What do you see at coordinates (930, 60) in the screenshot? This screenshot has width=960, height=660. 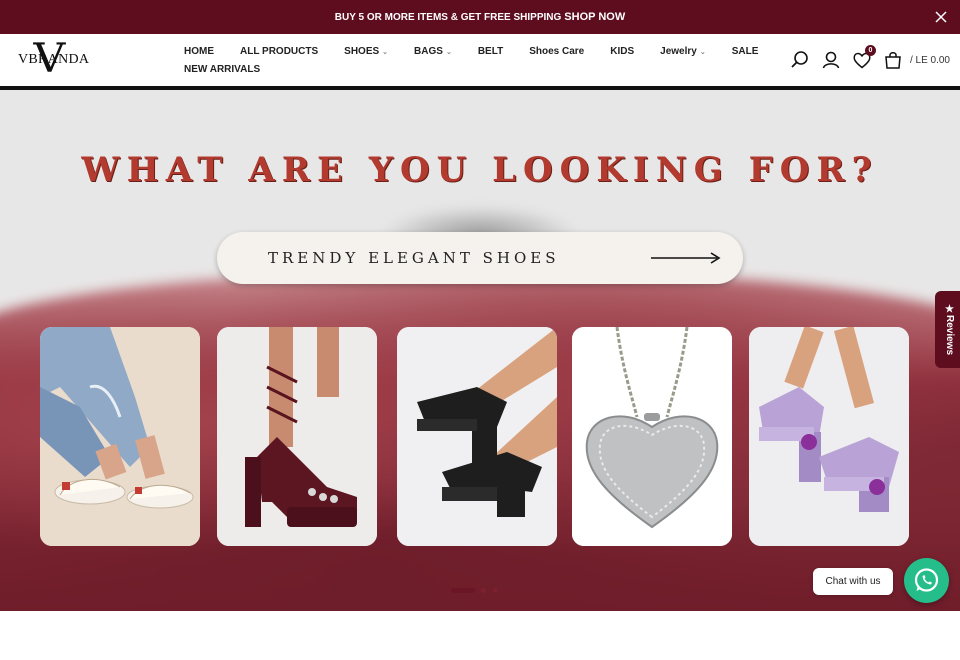 I see `cart-total: / LE 0.00` at bounding box center [930, 60].